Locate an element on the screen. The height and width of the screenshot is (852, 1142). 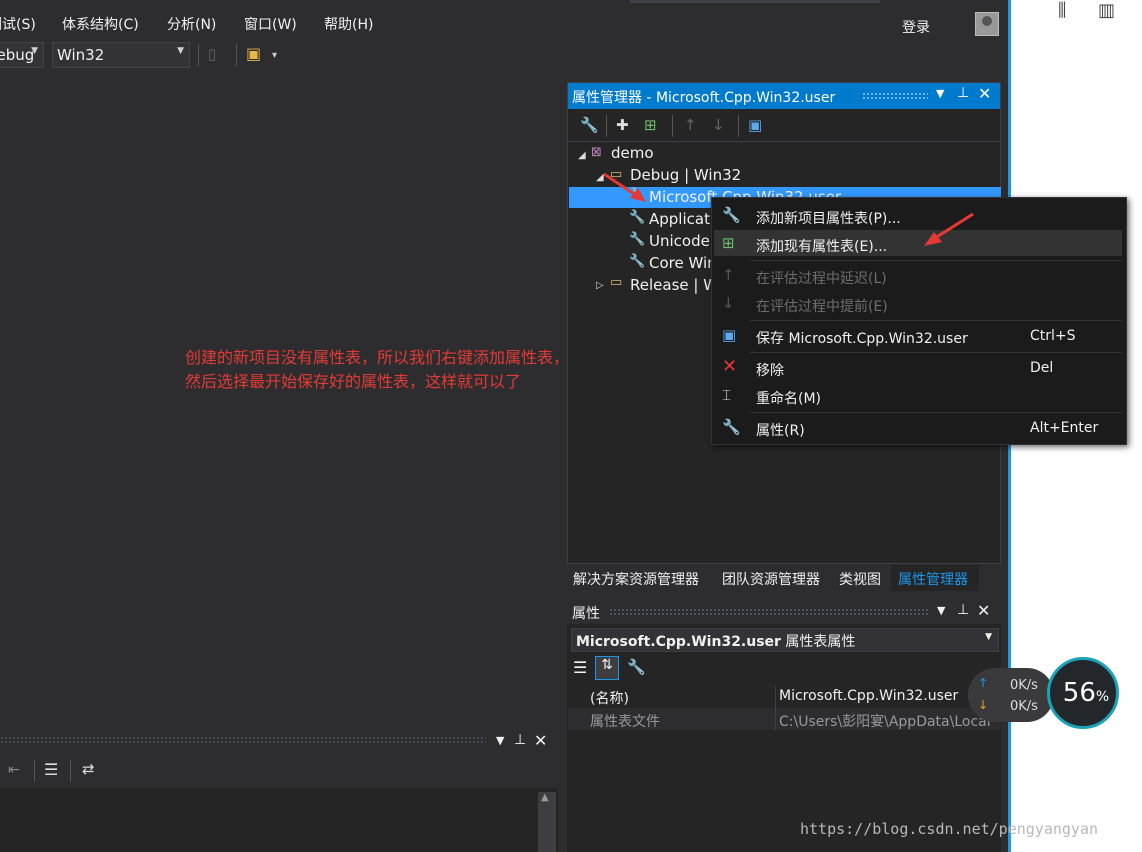
toolbar-overflow-icon: ▾ is located at coordinates (274, 55).